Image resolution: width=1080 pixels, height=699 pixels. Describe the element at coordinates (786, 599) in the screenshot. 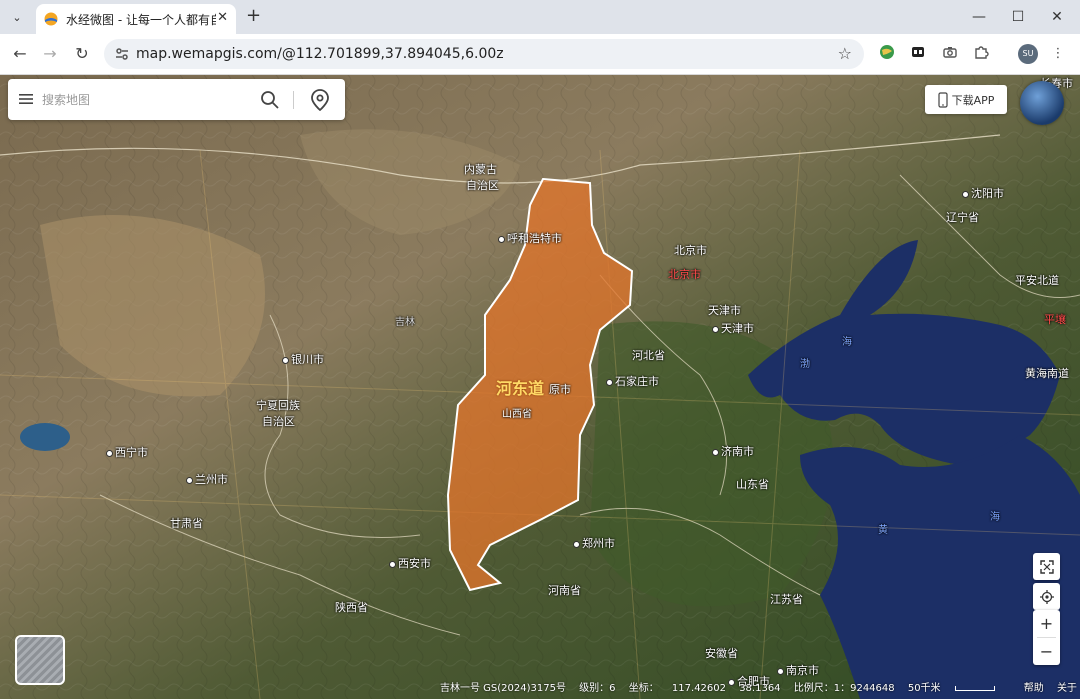

I see `label-jiangsu: 江苏省` at that location.